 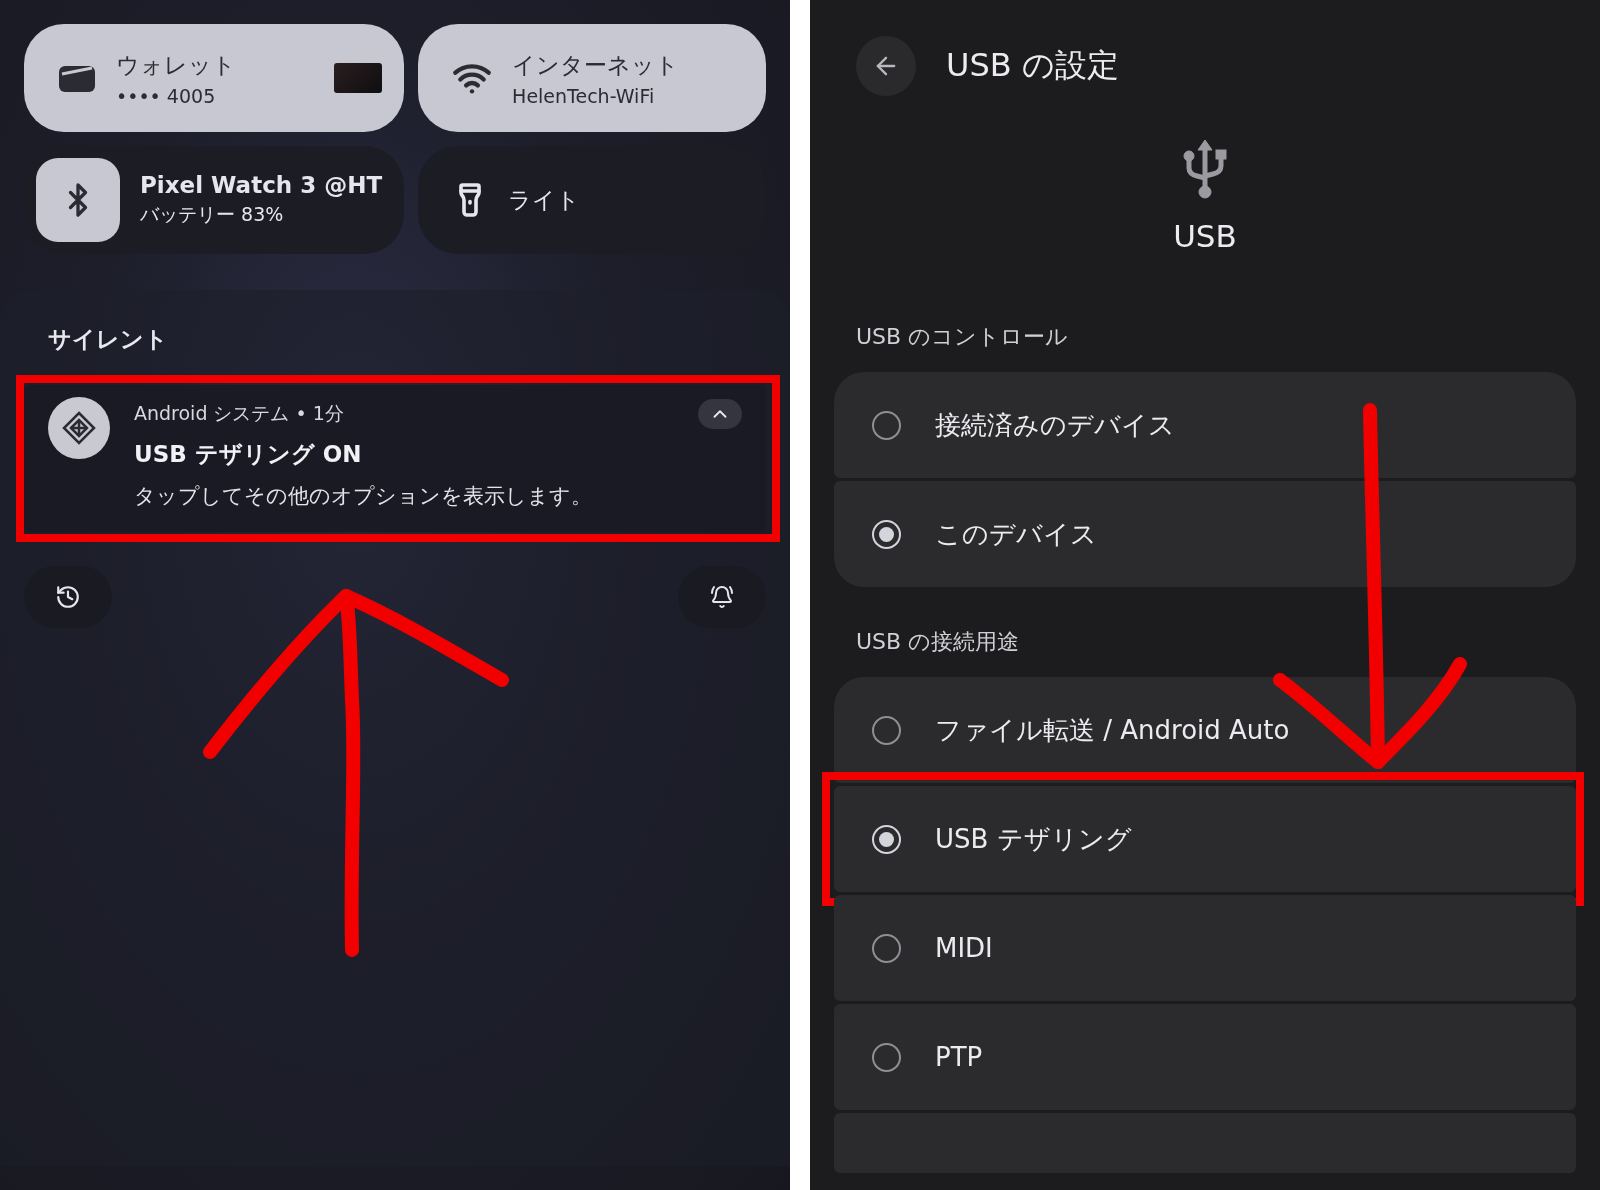 I want to click on quick-settings-tile: Pixel Watch 3 @HT バッテリー 83%, so click(x=214, y=200).